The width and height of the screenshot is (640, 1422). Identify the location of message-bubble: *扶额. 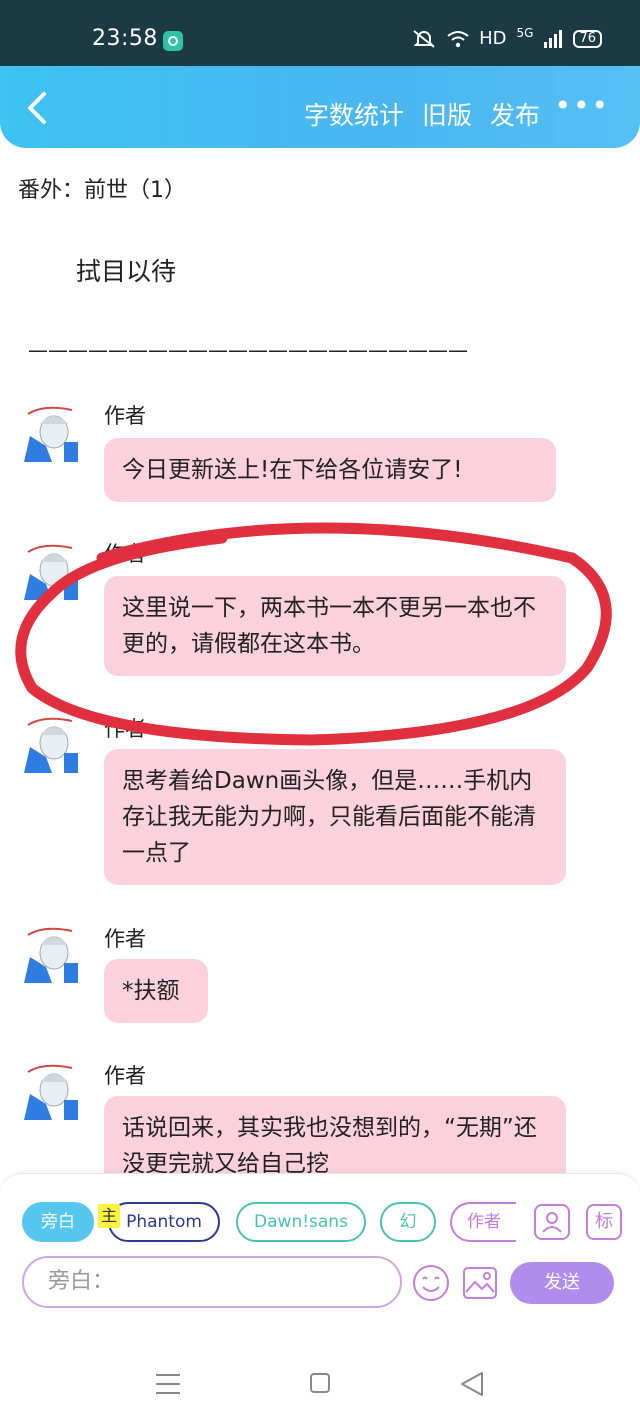
(156, 991).